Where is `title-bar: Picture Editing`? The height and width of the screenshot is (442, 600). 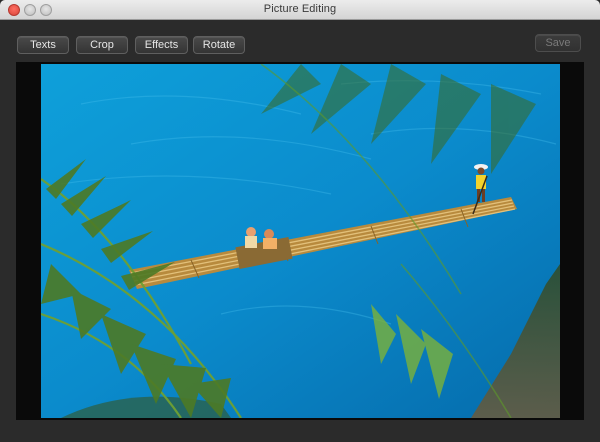 title-bar: Picture Editing is located at coordinates (300, 10).